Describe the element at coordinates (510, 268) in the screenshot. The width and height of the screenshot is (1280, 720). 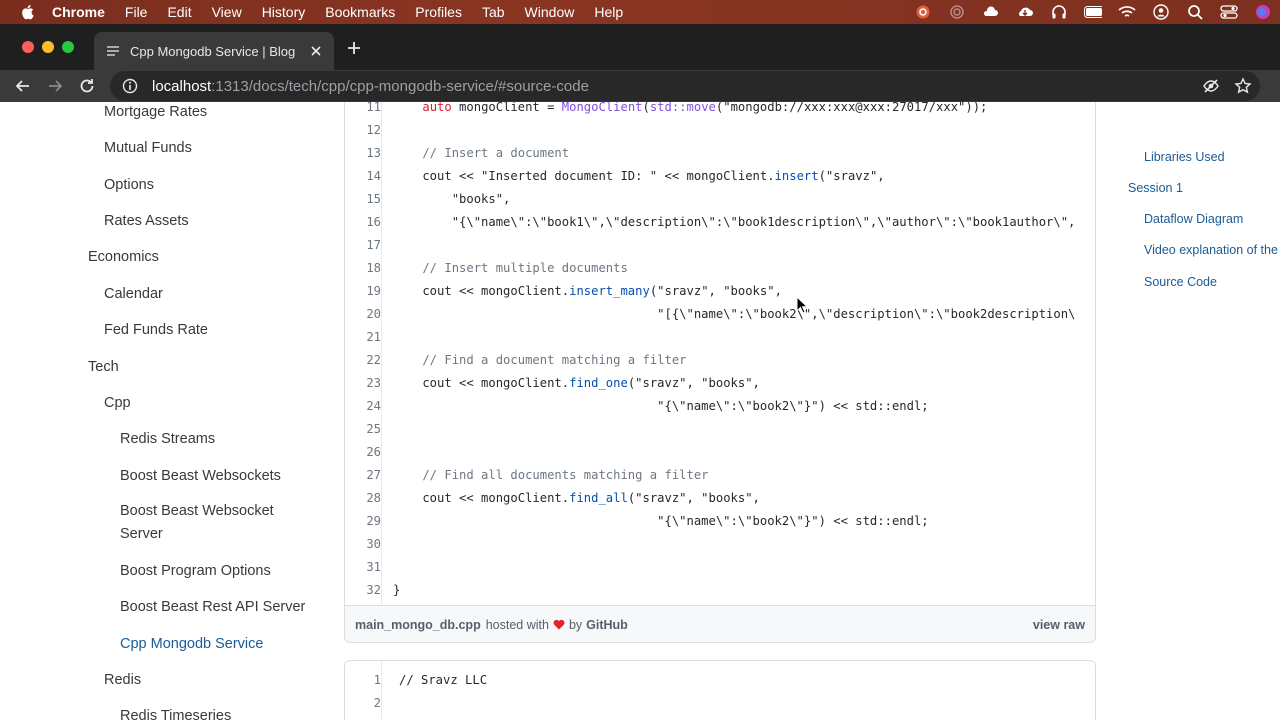
I see `code-text: // Insert multiple documents` at that location.